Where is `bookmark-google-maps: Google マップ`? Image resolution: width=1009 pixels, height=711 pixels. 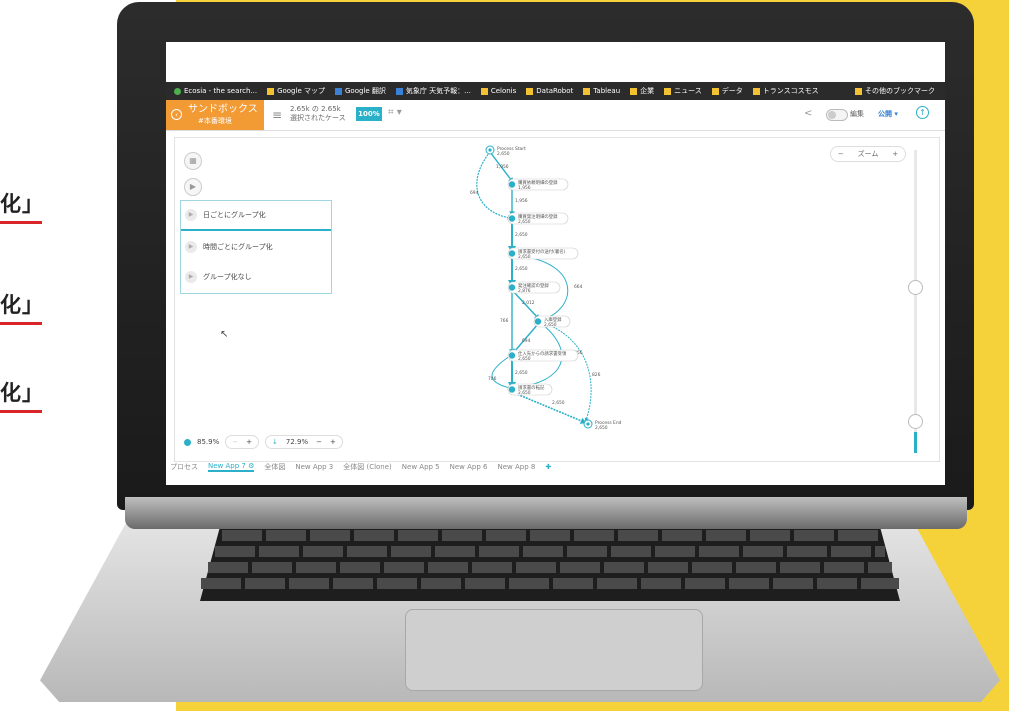
bookmark-google-maps: Google マップ is located at coordinates (296, 91).